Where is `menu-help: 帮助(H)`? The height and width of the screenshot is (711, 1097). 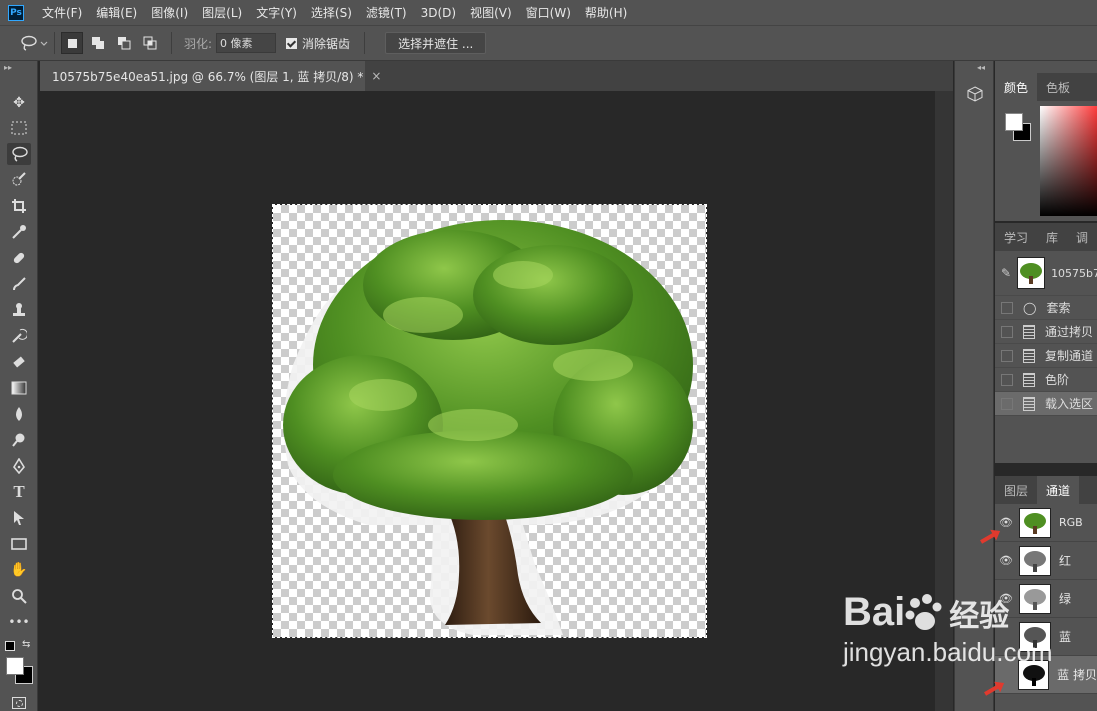 menu-help: 帮助(H) is located at coordinates (606, 12).